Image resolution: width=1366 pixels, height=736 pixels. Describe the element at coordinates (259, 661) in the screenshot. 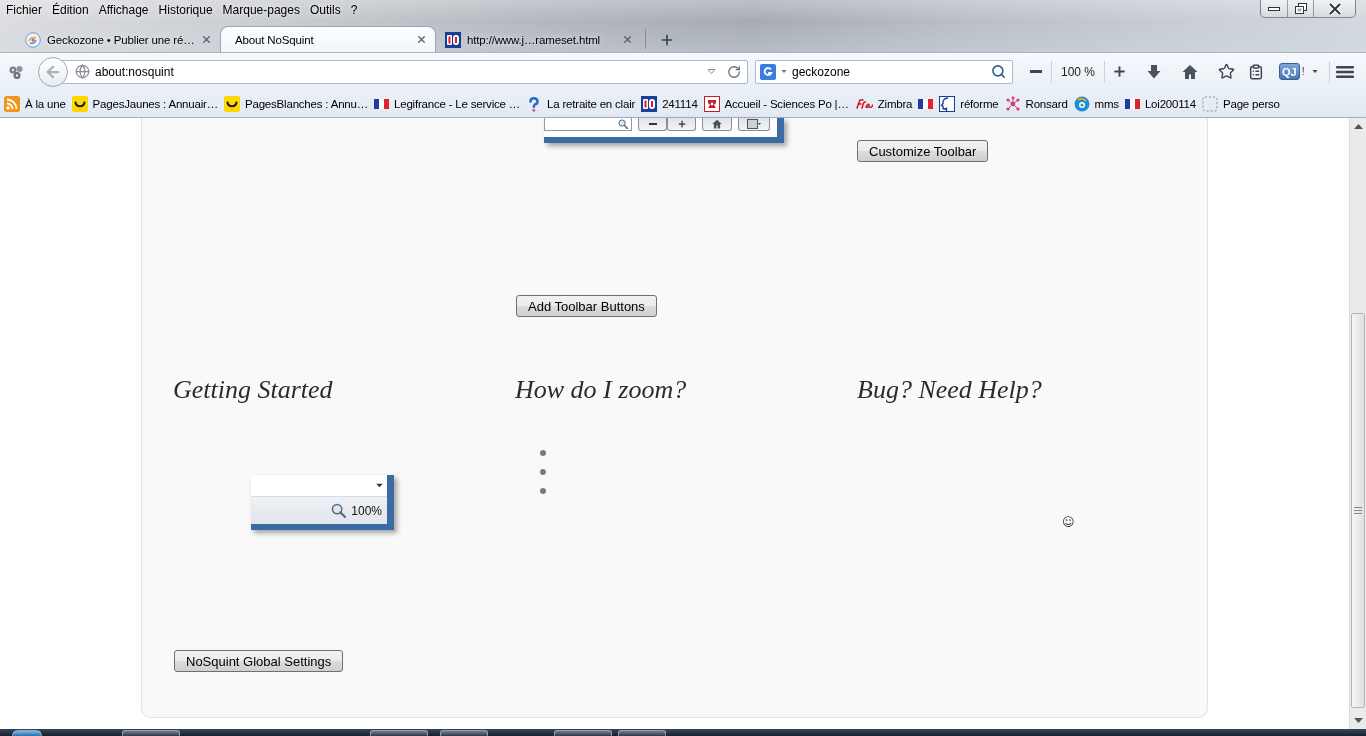

I see `global-settings-button: NoSquint Global Settings` at that location.